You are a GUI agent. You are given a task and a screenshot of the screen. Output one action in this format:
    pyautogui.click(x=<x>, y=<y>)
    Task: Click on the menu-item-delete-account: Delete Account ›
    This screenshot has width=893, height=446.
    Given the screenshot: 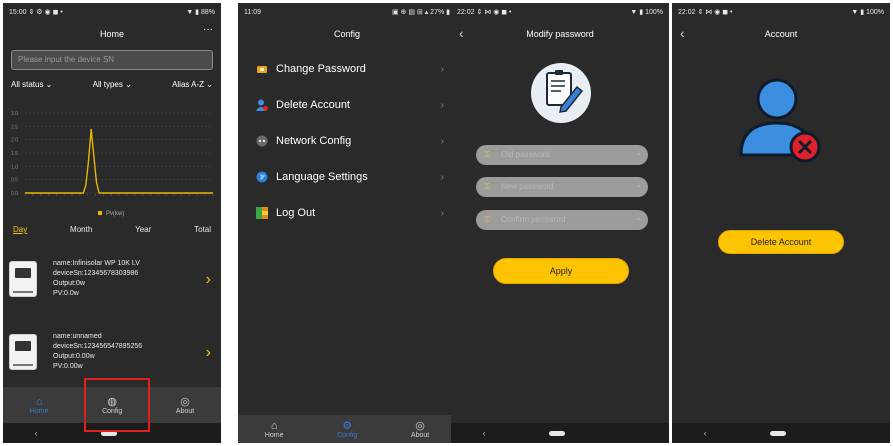 What is the action you would take?
    pyautogui.click(x=347, y=105)
    